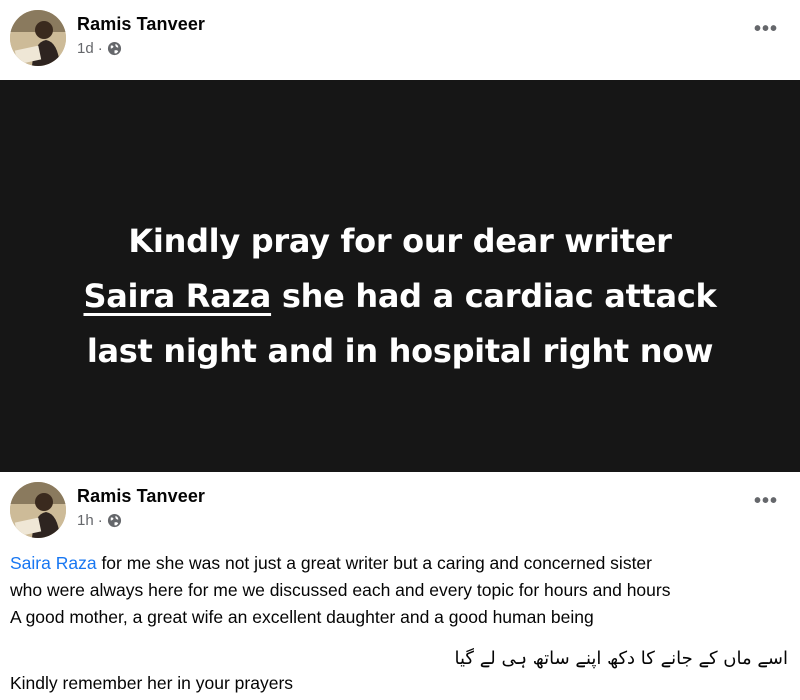 The height and width of the screenshot is (700, 800). I want to click on image-text-line3: last night and in hospital right now, so click(400, 350).